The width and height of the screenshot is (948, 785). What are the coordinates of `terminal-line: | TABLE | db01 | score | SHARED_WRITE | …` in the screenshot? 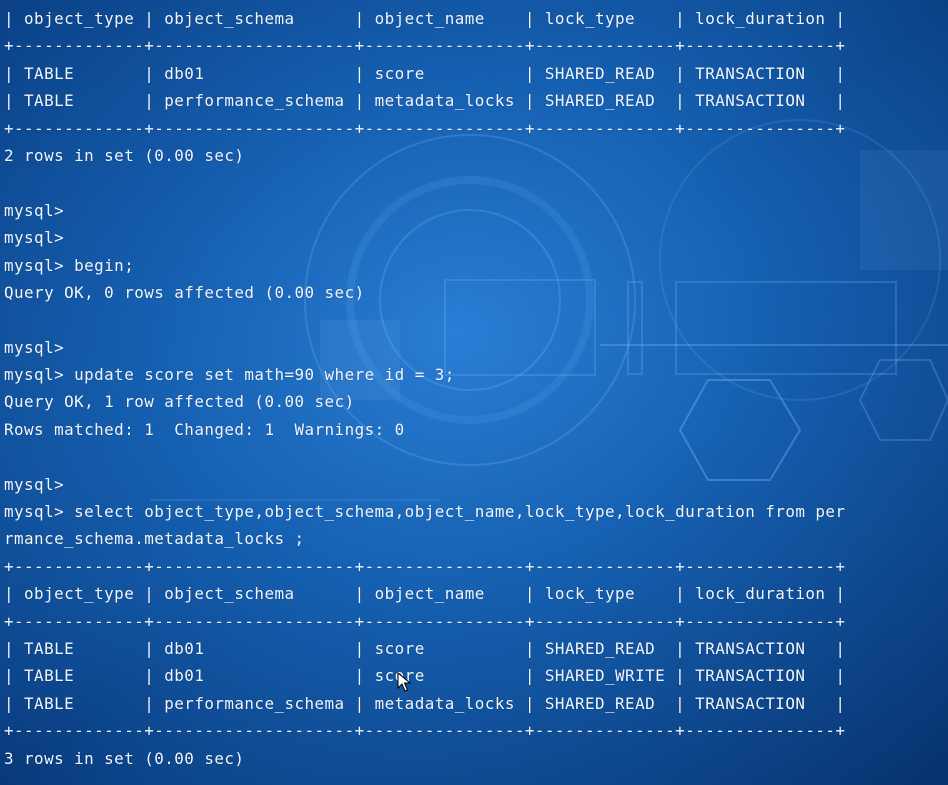 It's located at (425, 676).